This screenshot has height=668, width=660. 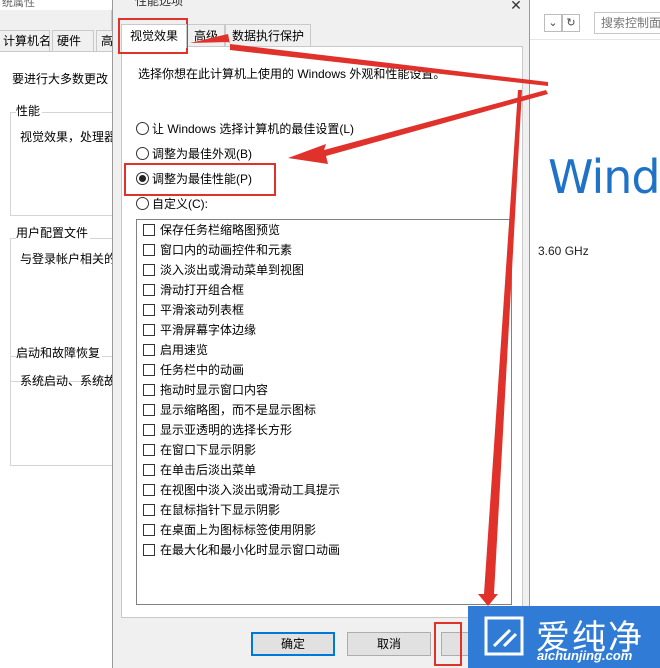 What do you see at coordinates (220, 230) in the screenshot?
I see `option-label: 保存任务栏缩略图预览` at bounding box center [220, 230].